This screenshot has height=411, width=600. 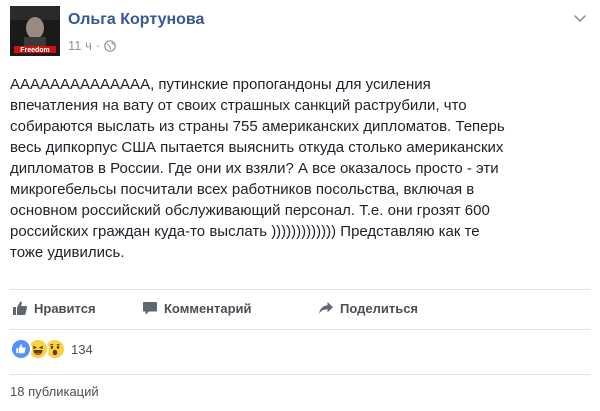 I want to click on comment-label: Комментарий, so click(x=208, y=308).